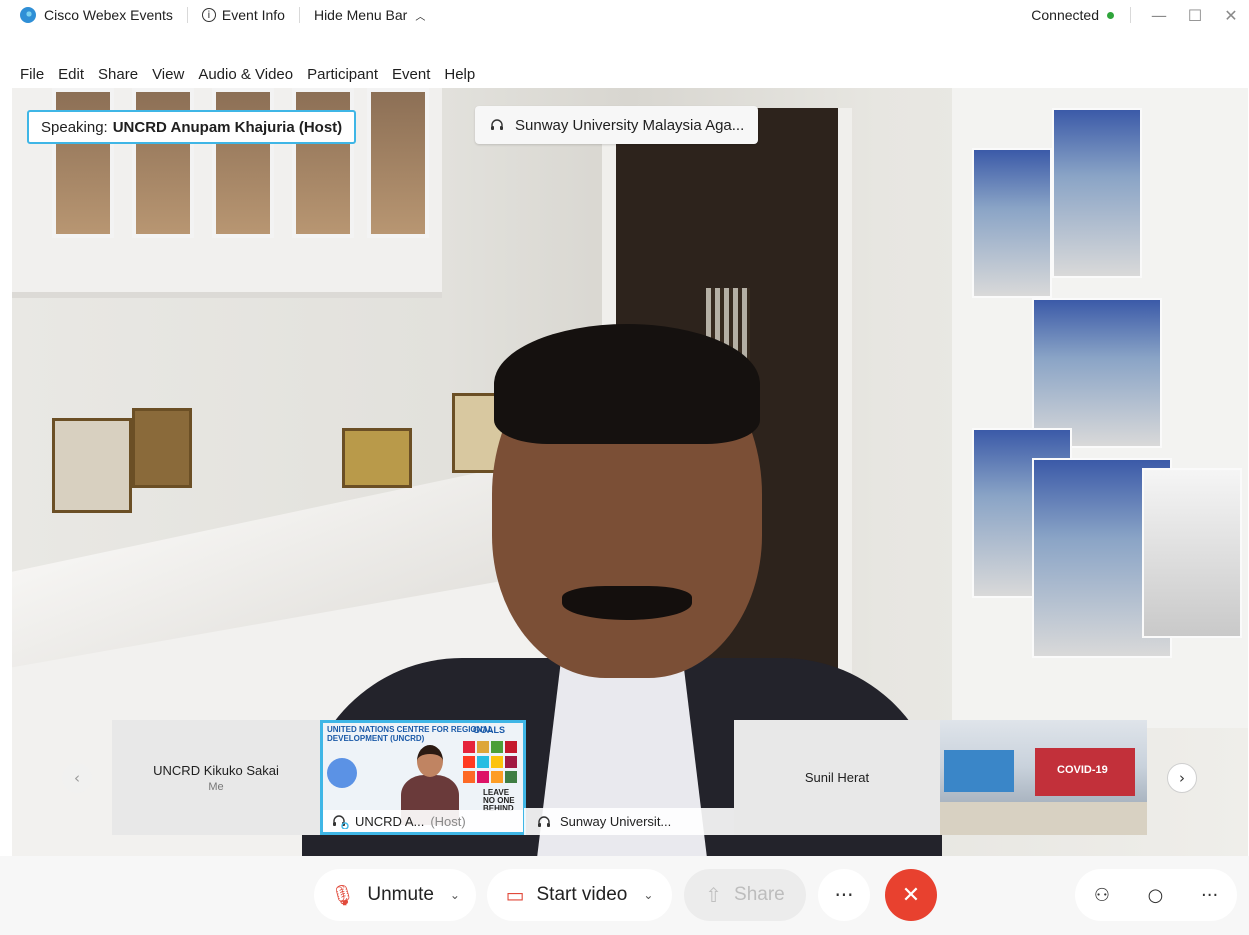  Describe the element at coordinates (1110, 15) in the screenshot. I see `connected-dot-icon` at that location.